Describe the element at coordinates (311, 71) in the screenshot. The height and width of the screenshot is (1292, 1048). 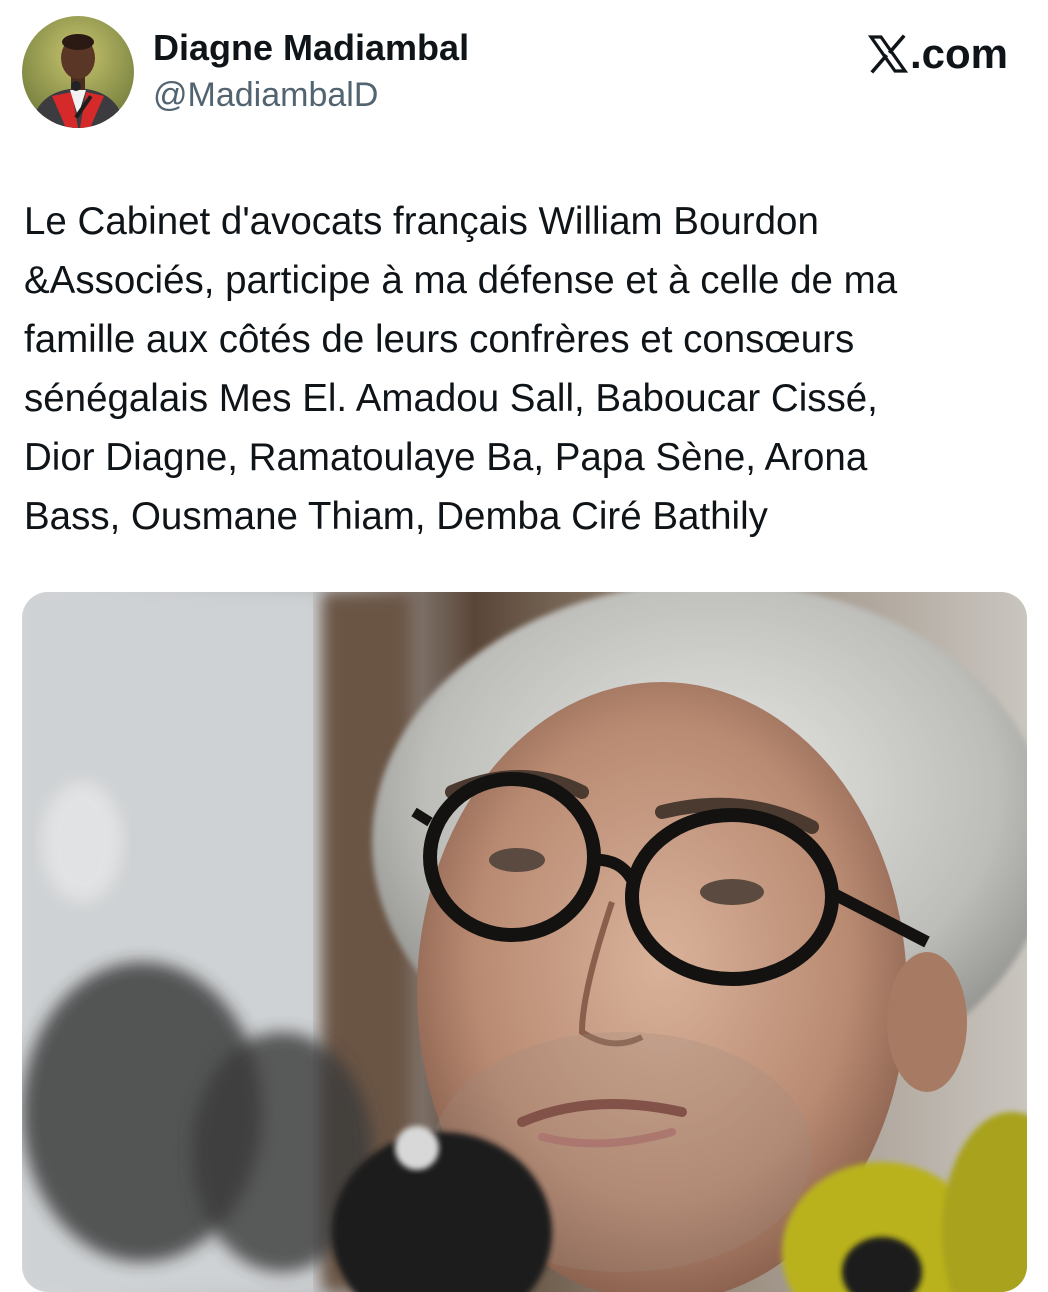
I see `author-info: Diagne Madiambal @MadiambalD` at that location.